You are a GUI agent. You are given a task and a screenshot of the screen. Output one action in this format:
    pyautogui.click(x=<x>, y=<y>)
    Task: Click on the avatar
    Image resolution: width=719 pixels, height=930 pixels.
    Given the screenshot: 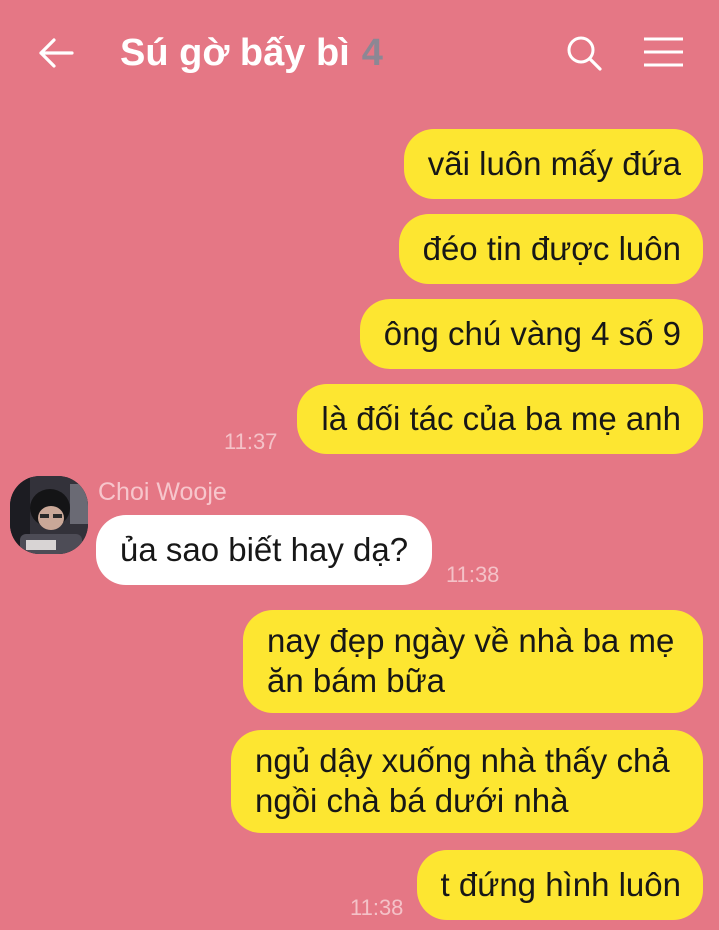 What is the action you would take?
    pyautogui.click(x=49, y=515)
    